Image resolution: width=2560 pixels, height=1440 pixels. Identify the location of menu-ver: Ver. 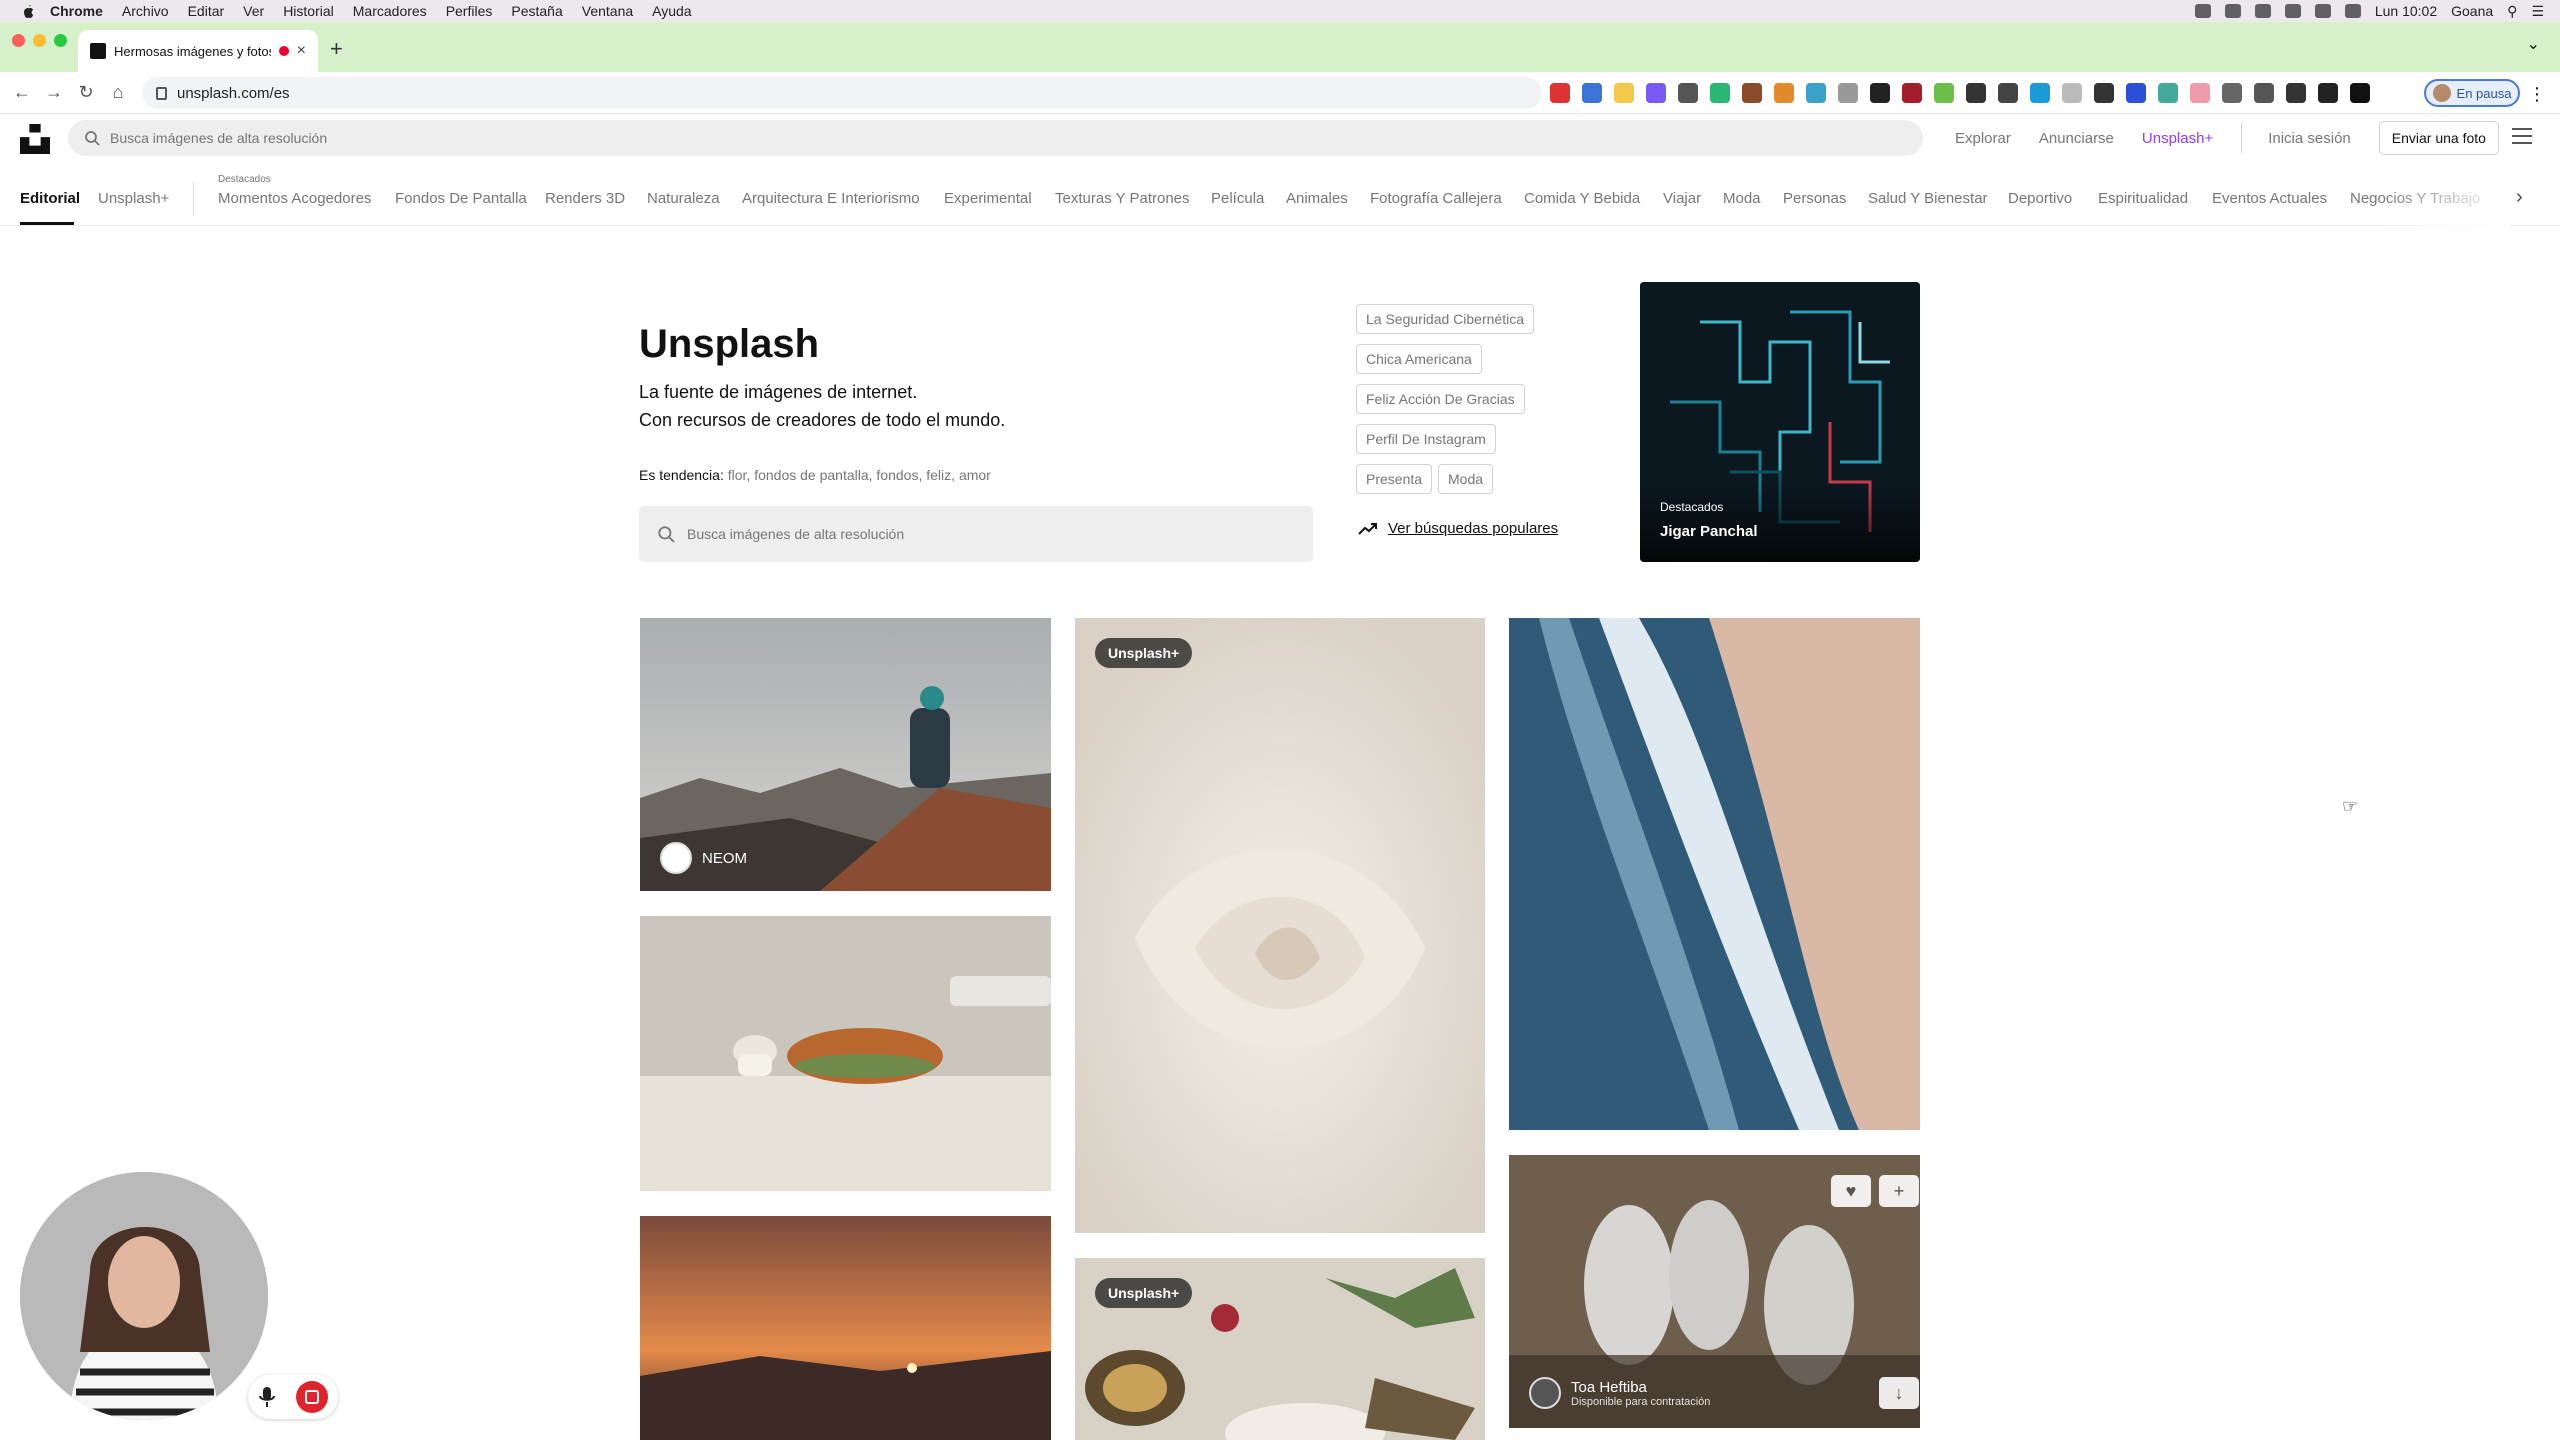
(253, 11).